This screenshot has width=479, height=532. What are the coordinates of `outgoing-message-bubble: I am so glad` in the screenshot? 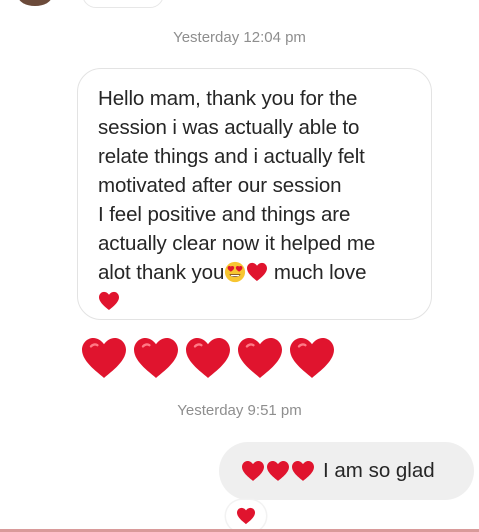 It's located at (346, 471).